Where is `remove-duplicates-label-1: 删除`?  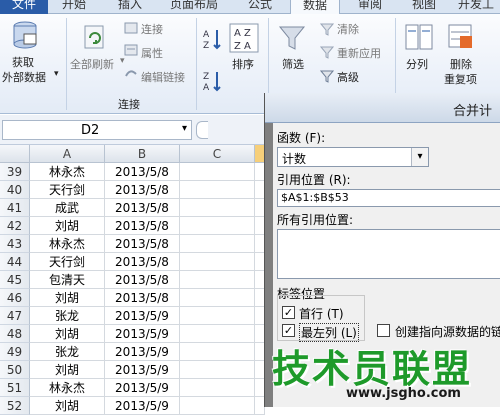
remove-duplicates-label-1: 删除 is located at coordinates (461, 64).